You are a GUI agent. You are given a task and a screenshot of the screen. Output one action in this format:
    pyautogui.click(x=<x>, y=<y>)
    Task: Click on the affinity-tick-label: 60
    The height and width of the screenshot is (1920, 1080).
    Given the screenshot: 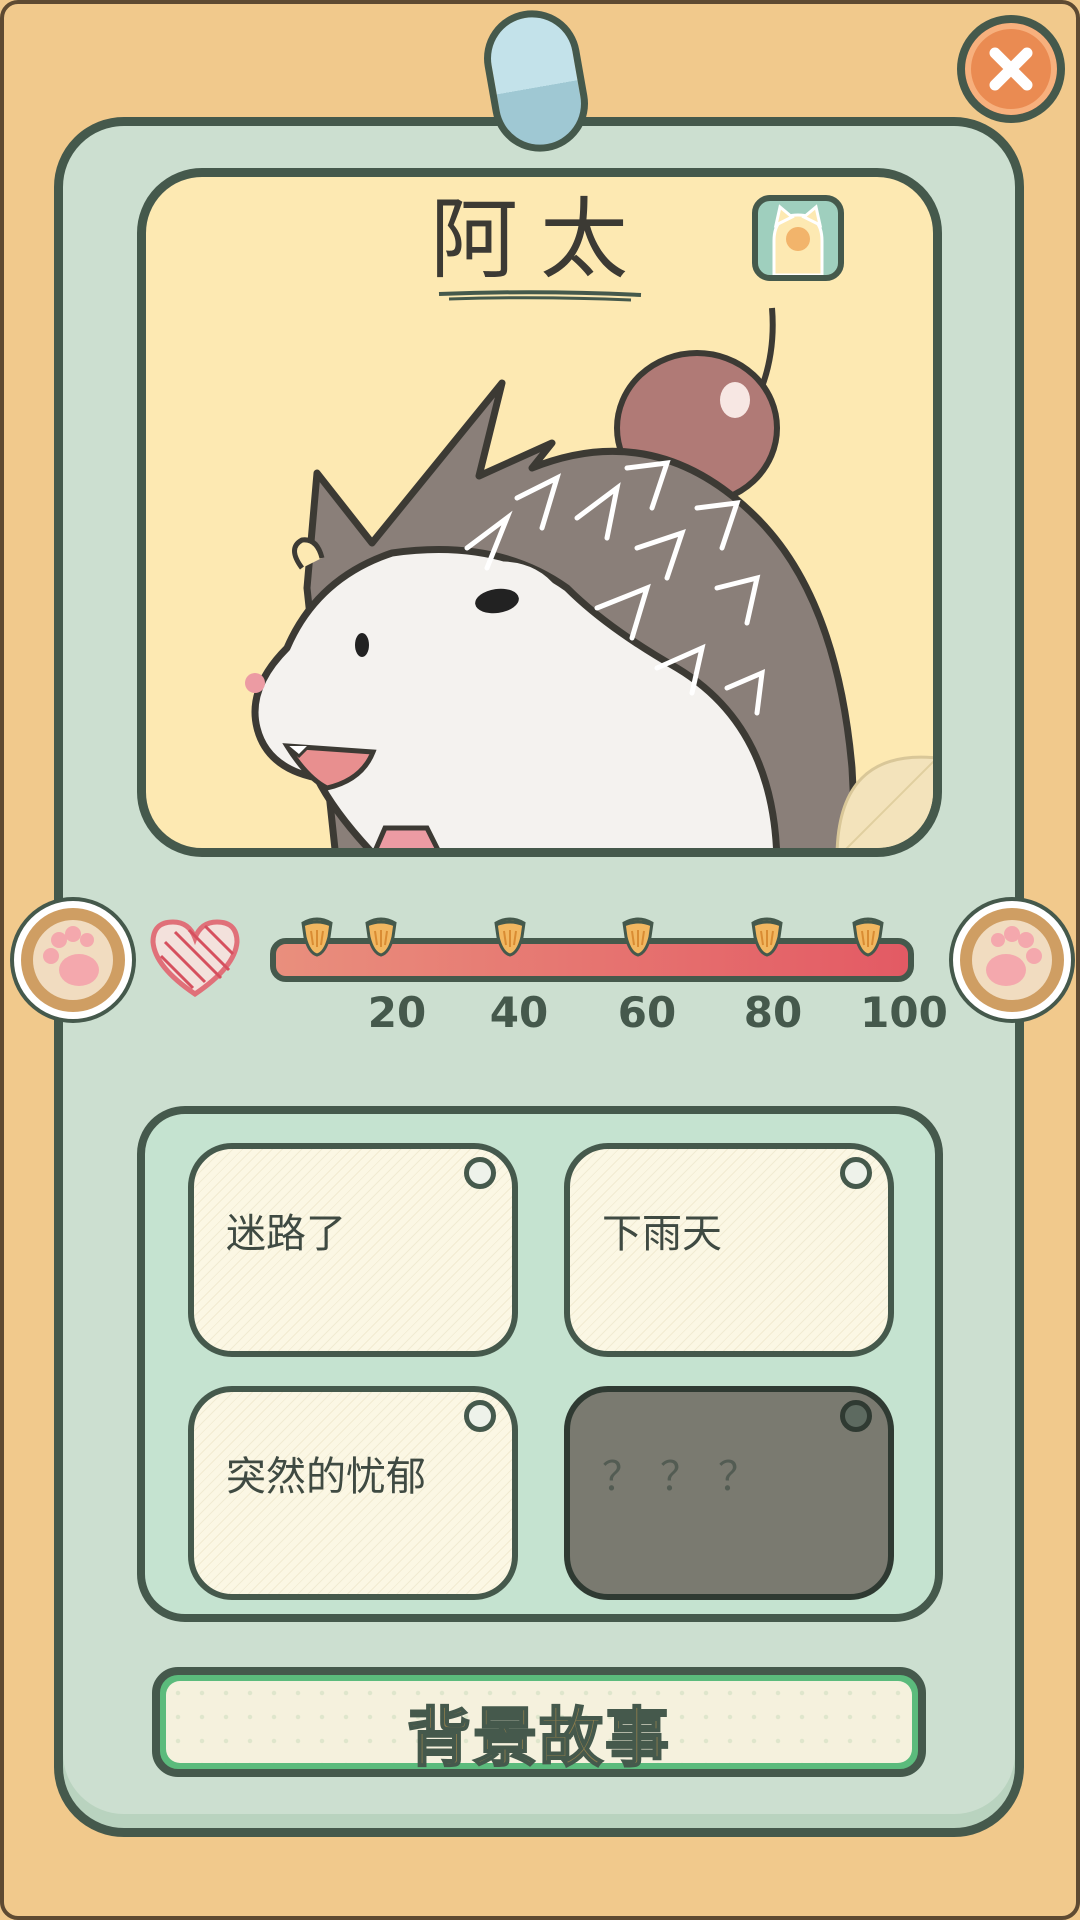 What is the action you would take?
    pyautogui.click(x=647, y=1012)
    